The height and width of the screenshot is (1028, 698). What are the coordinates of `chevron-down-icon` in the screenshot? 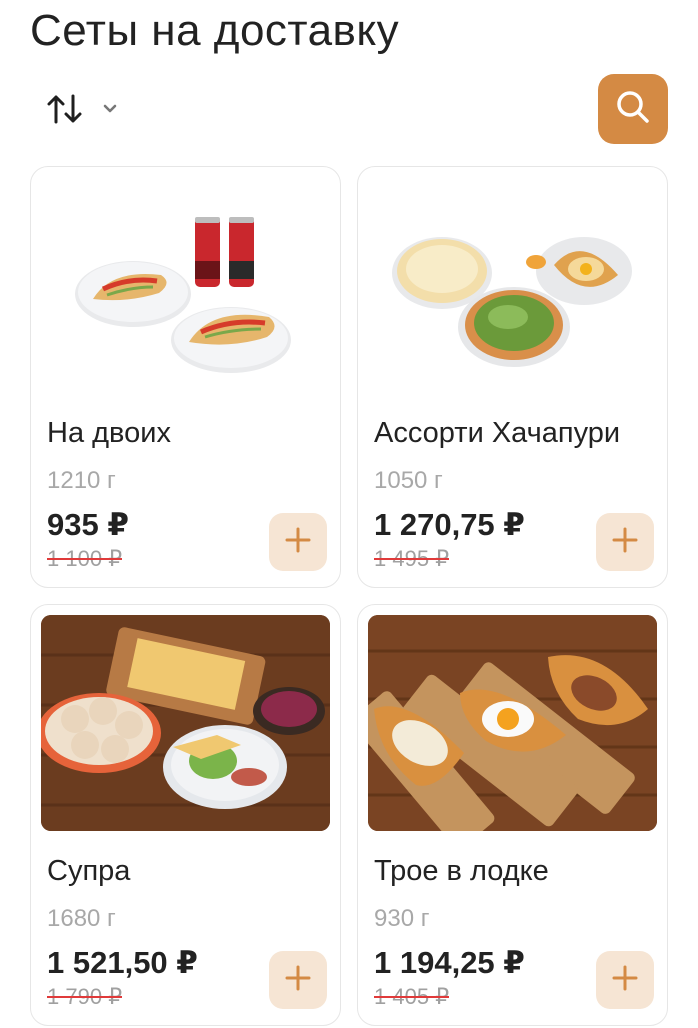 It's located at (110, 111).